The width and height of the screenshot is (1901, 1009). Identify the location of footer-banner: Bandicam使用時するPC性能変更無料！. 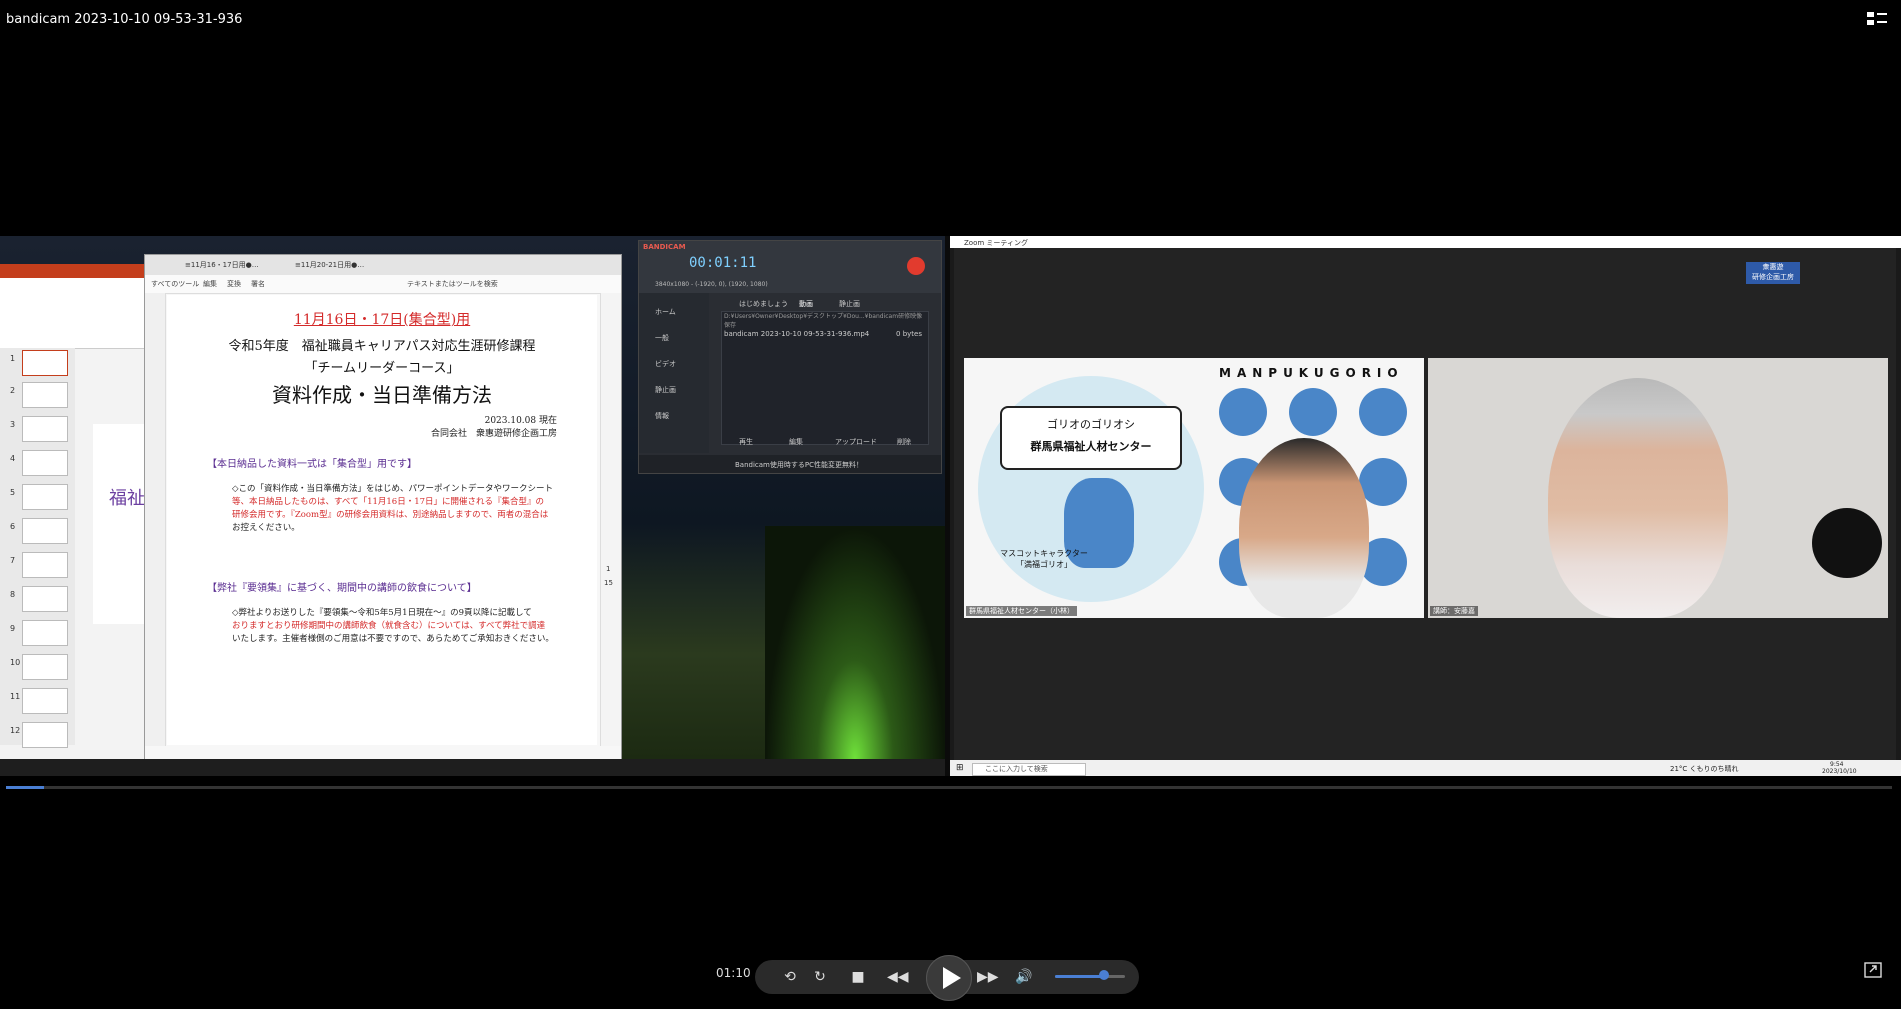
(799, 465).